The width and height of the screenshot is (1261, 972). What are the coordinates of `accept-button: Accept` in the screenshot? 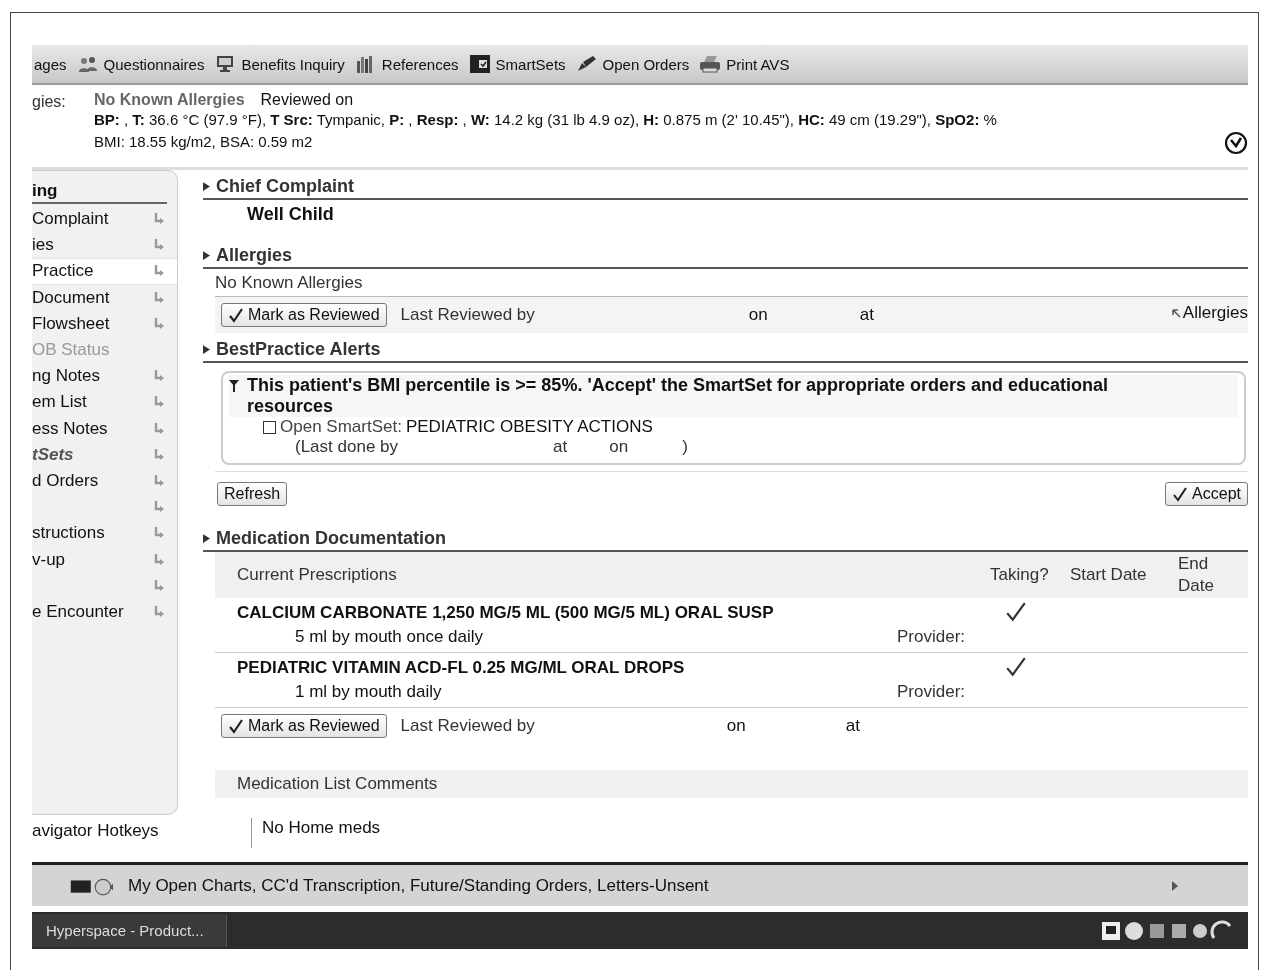 It's located at (1206, 494).